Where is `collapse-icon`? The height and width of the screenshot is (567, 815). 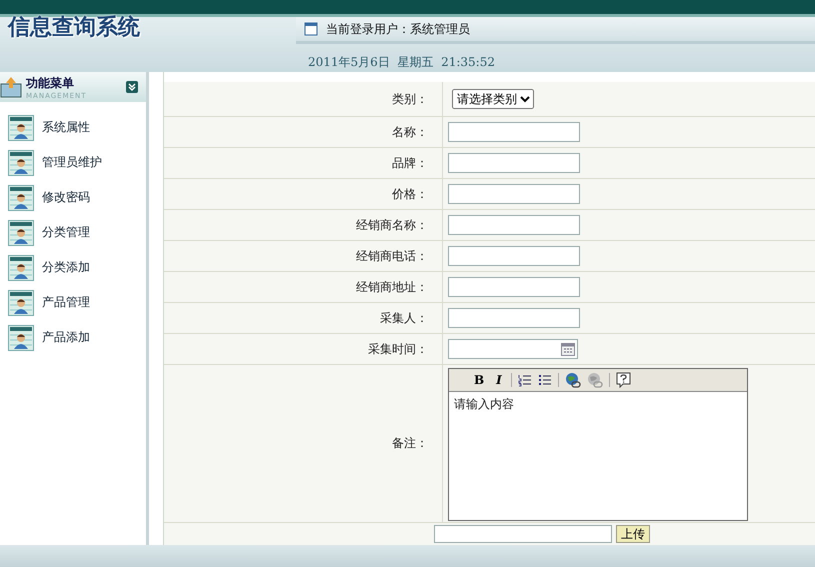
collapse-icon is located at coordinates (132, 87).